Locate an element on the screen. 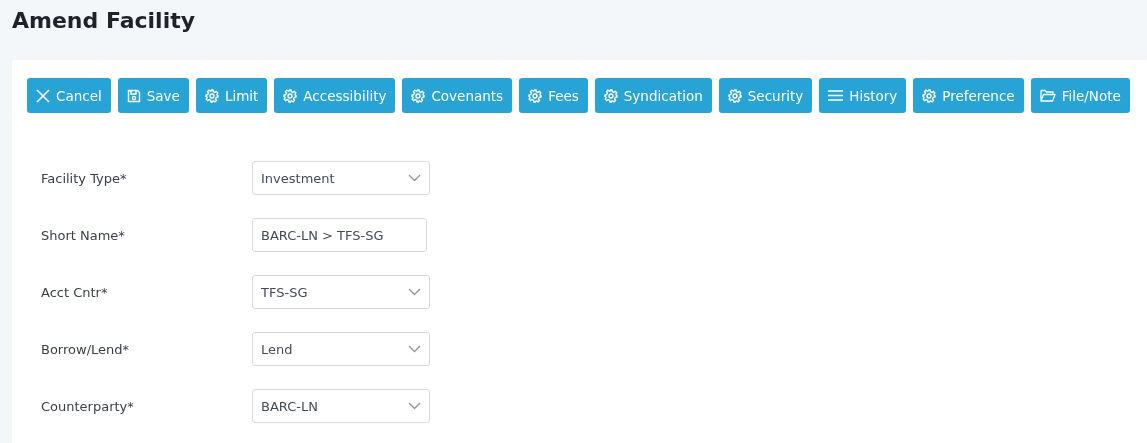  dropdown-field: Investment is located at coordinates (341, 178).